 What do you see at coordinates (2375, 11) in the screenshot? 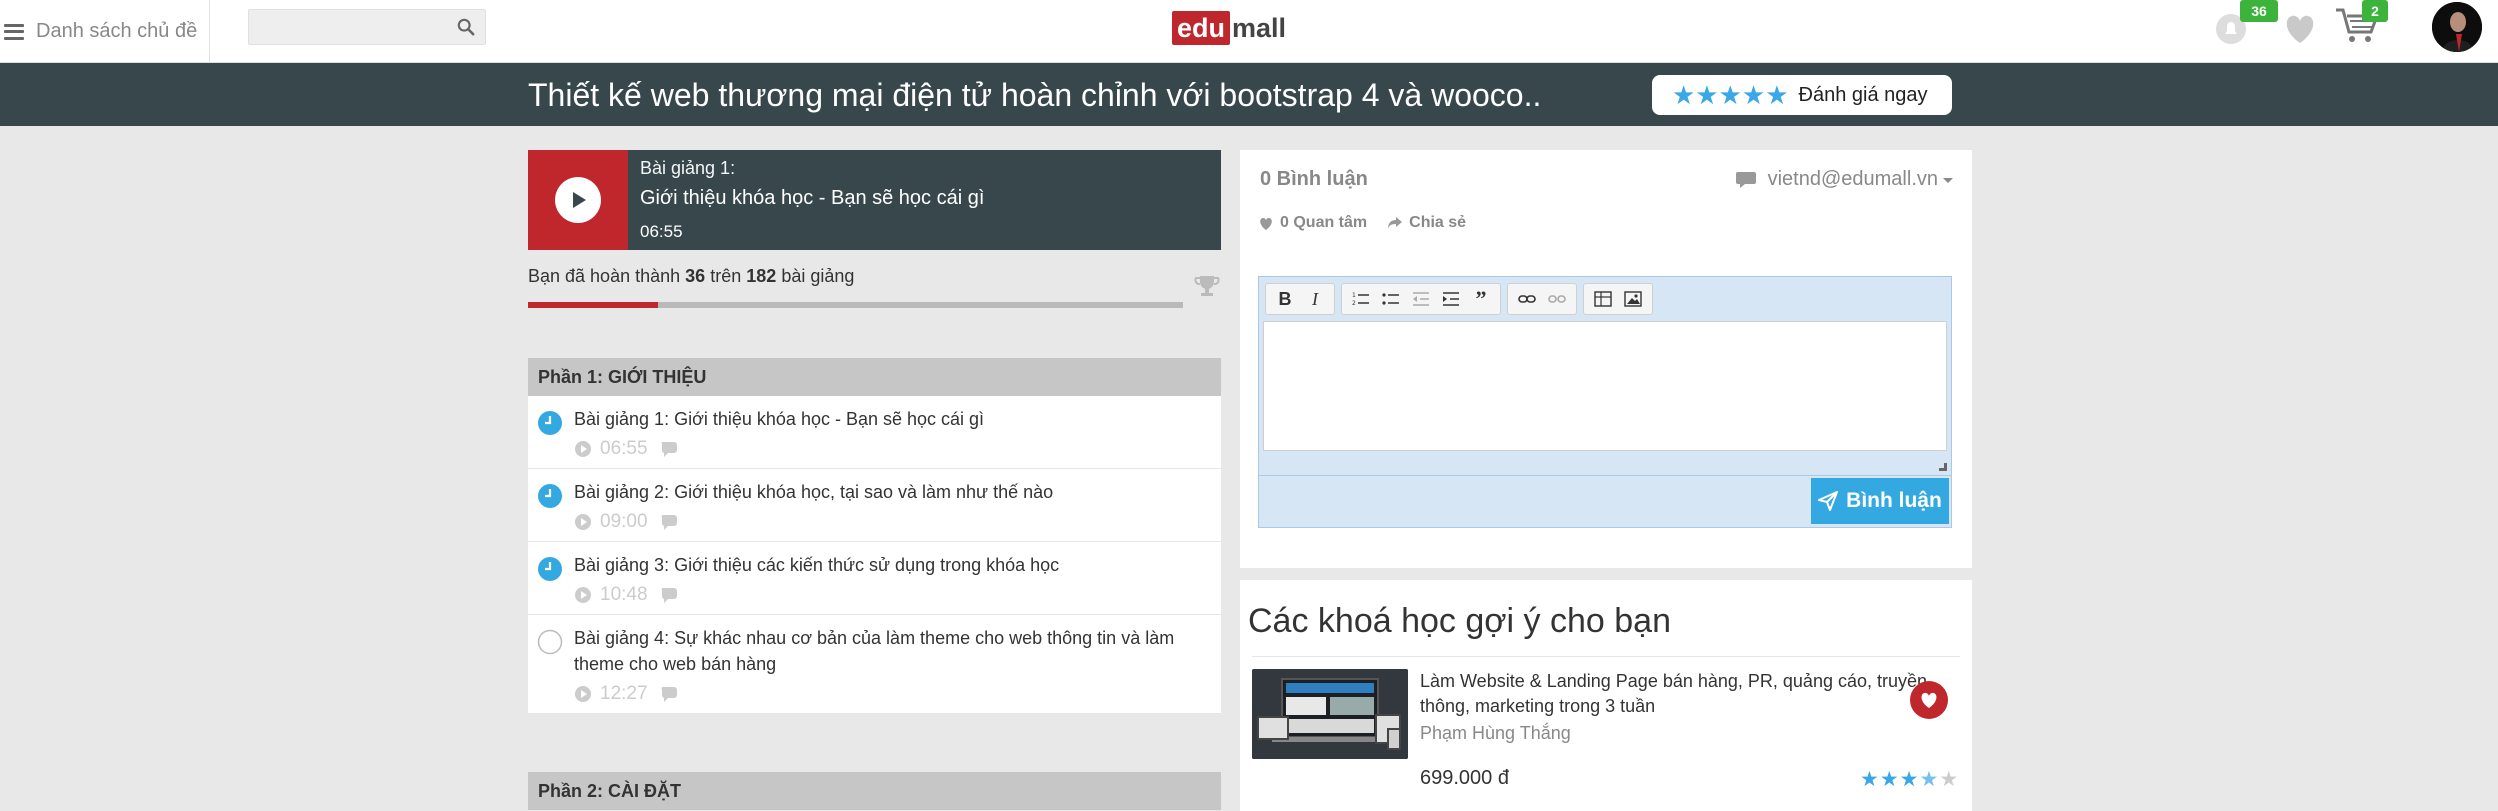
I see `cart-count-badge: 2` at bounding box center [2375, 11].